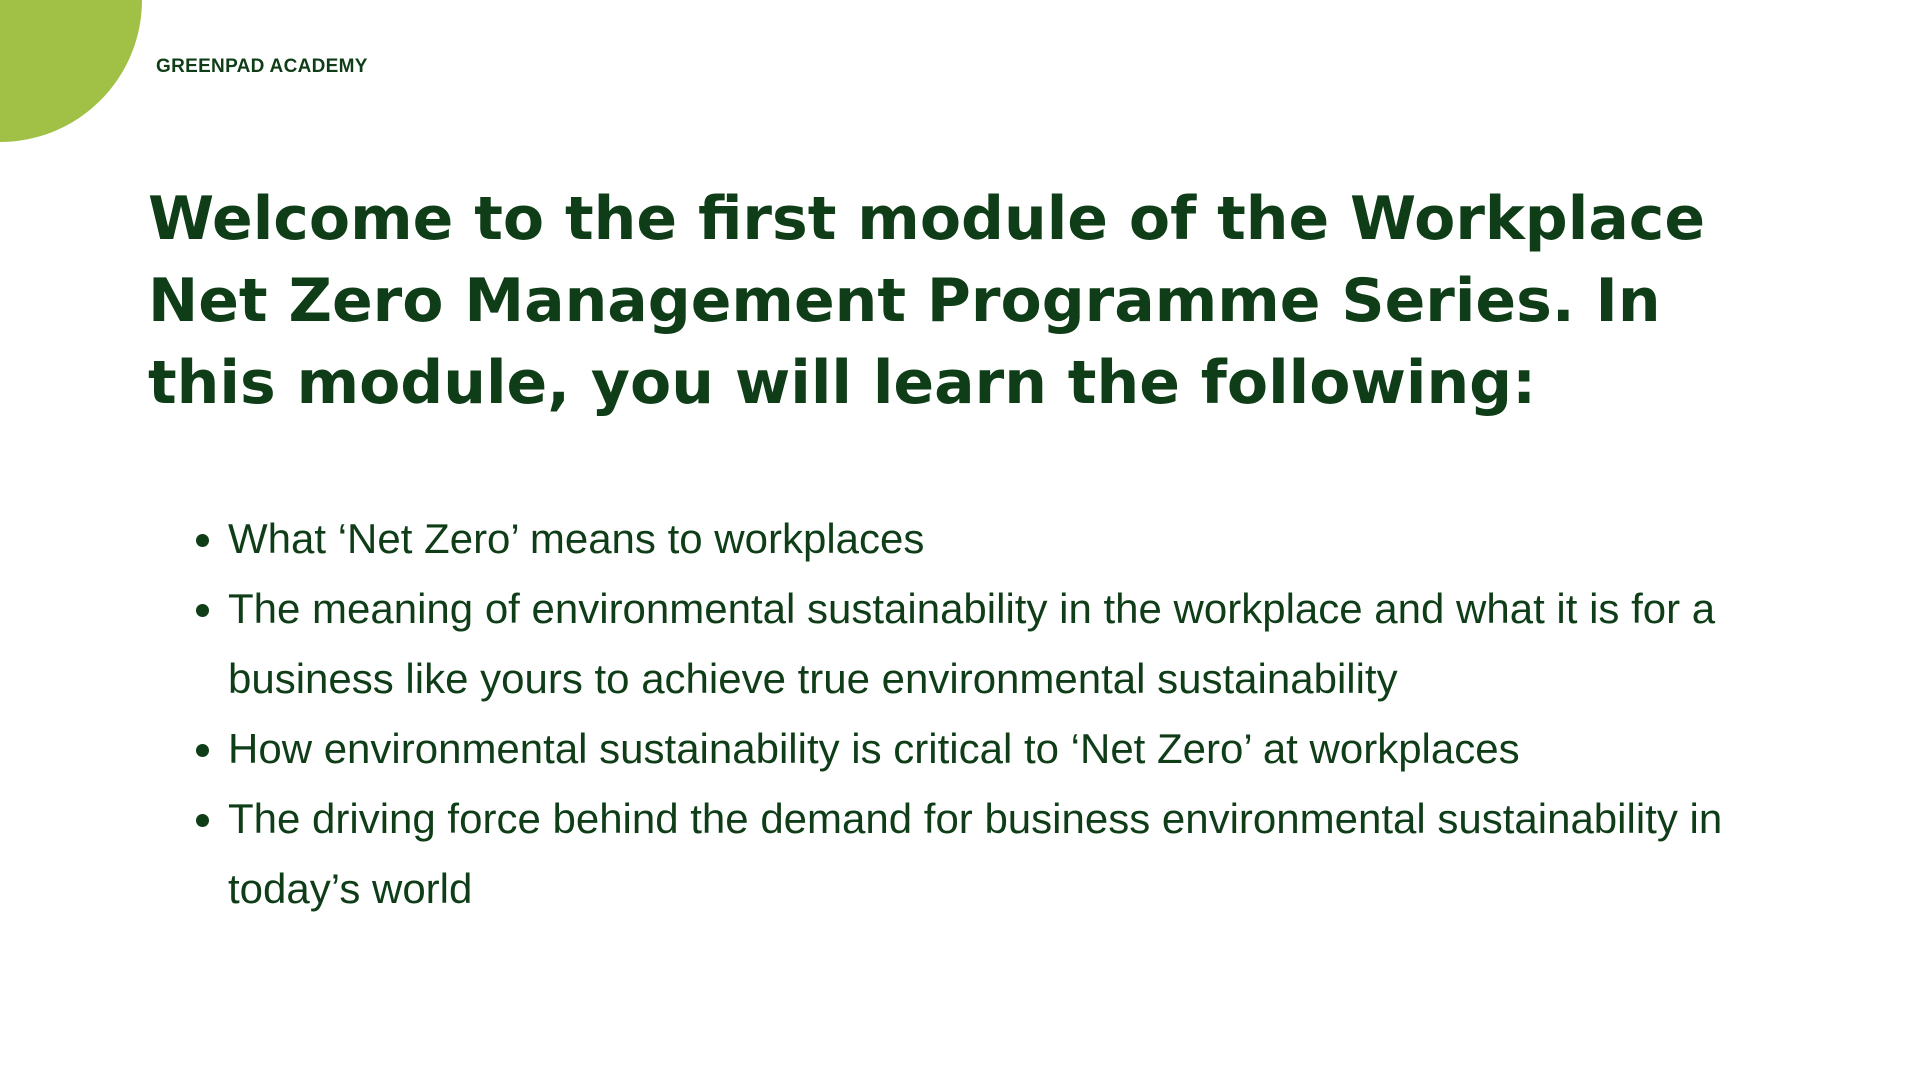  What do you see at coordinates (262, 66) in the screenshot?
I see `brand-name: GREENPAD ACADEMY` at bounding box center [262, 66].